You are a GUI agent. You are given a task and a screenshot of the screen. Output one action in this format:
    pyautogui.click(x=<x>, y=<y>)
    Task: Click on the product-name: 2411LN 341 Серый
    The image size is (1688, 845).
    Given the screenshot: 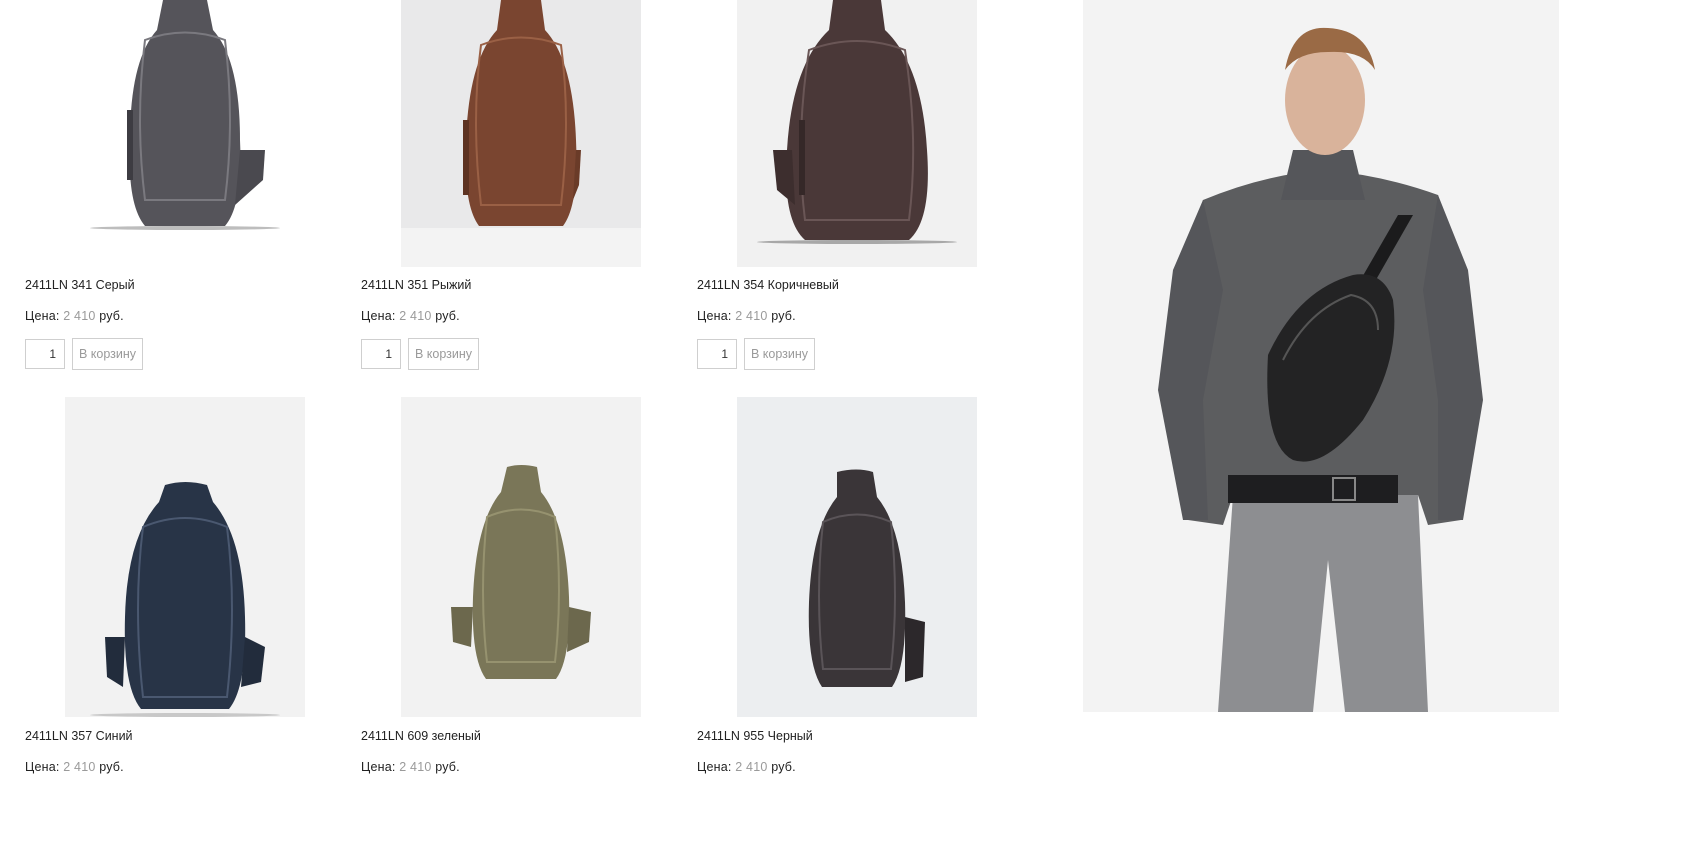 What is the action you would take?
    pyautogui.click(x=80, y=285)
    